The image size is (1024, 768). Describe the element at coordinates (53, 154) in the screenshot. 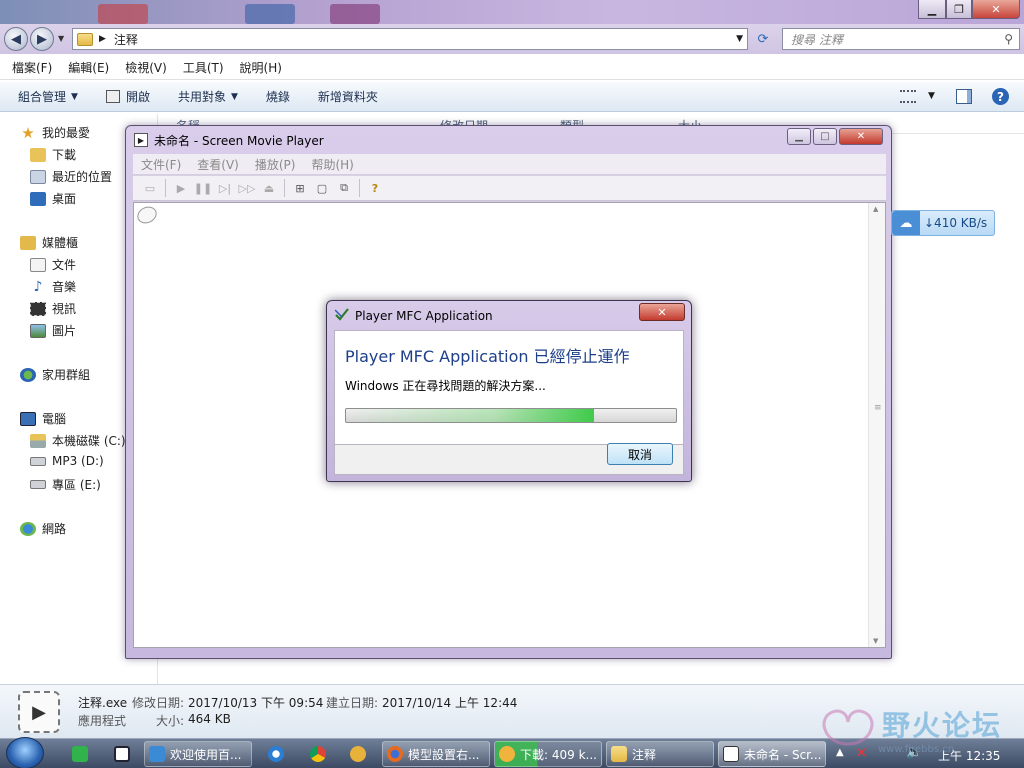

I see `nav-downloads: 下載` at that location.